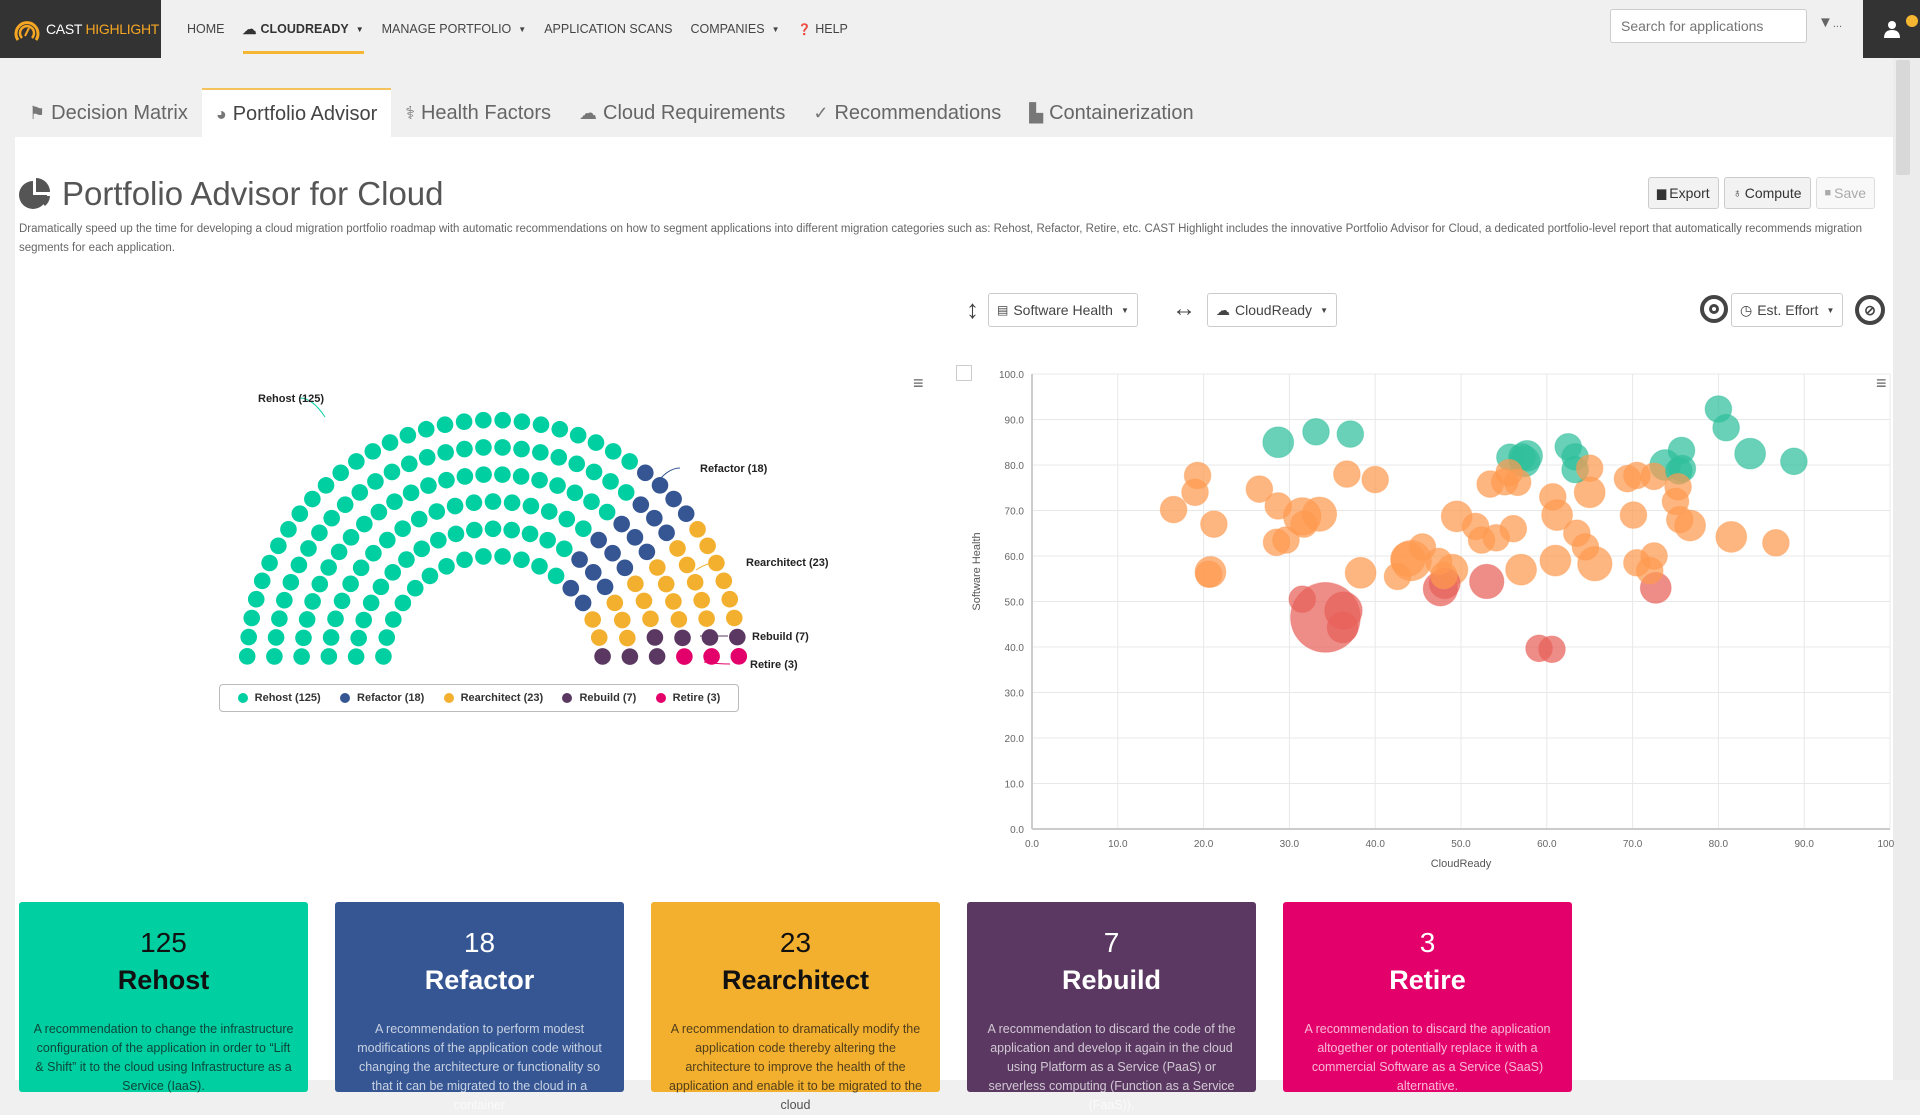 The height and width of the screenshot is (1115, 1920). I want to click on nav-item-application-scans: APPLICATION SCANS, so click(608, 29).